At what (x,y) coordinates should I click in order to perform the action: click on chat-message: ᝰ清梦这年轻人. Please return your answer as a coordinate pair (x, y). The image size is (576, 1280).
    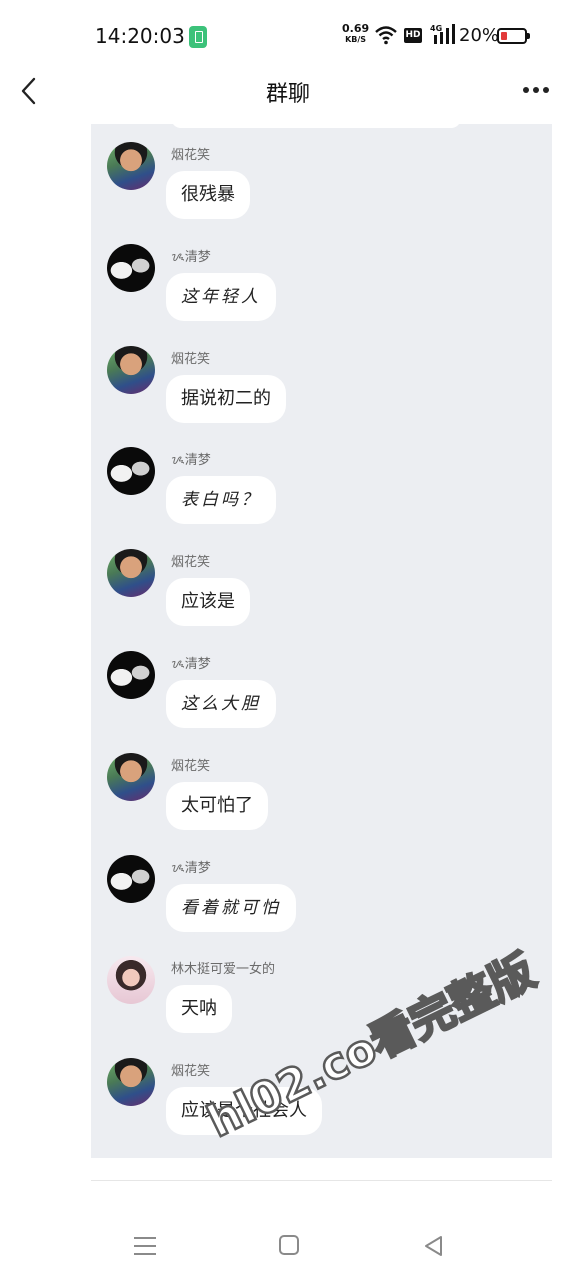
    Looking at the image, I should click on (321, 274).